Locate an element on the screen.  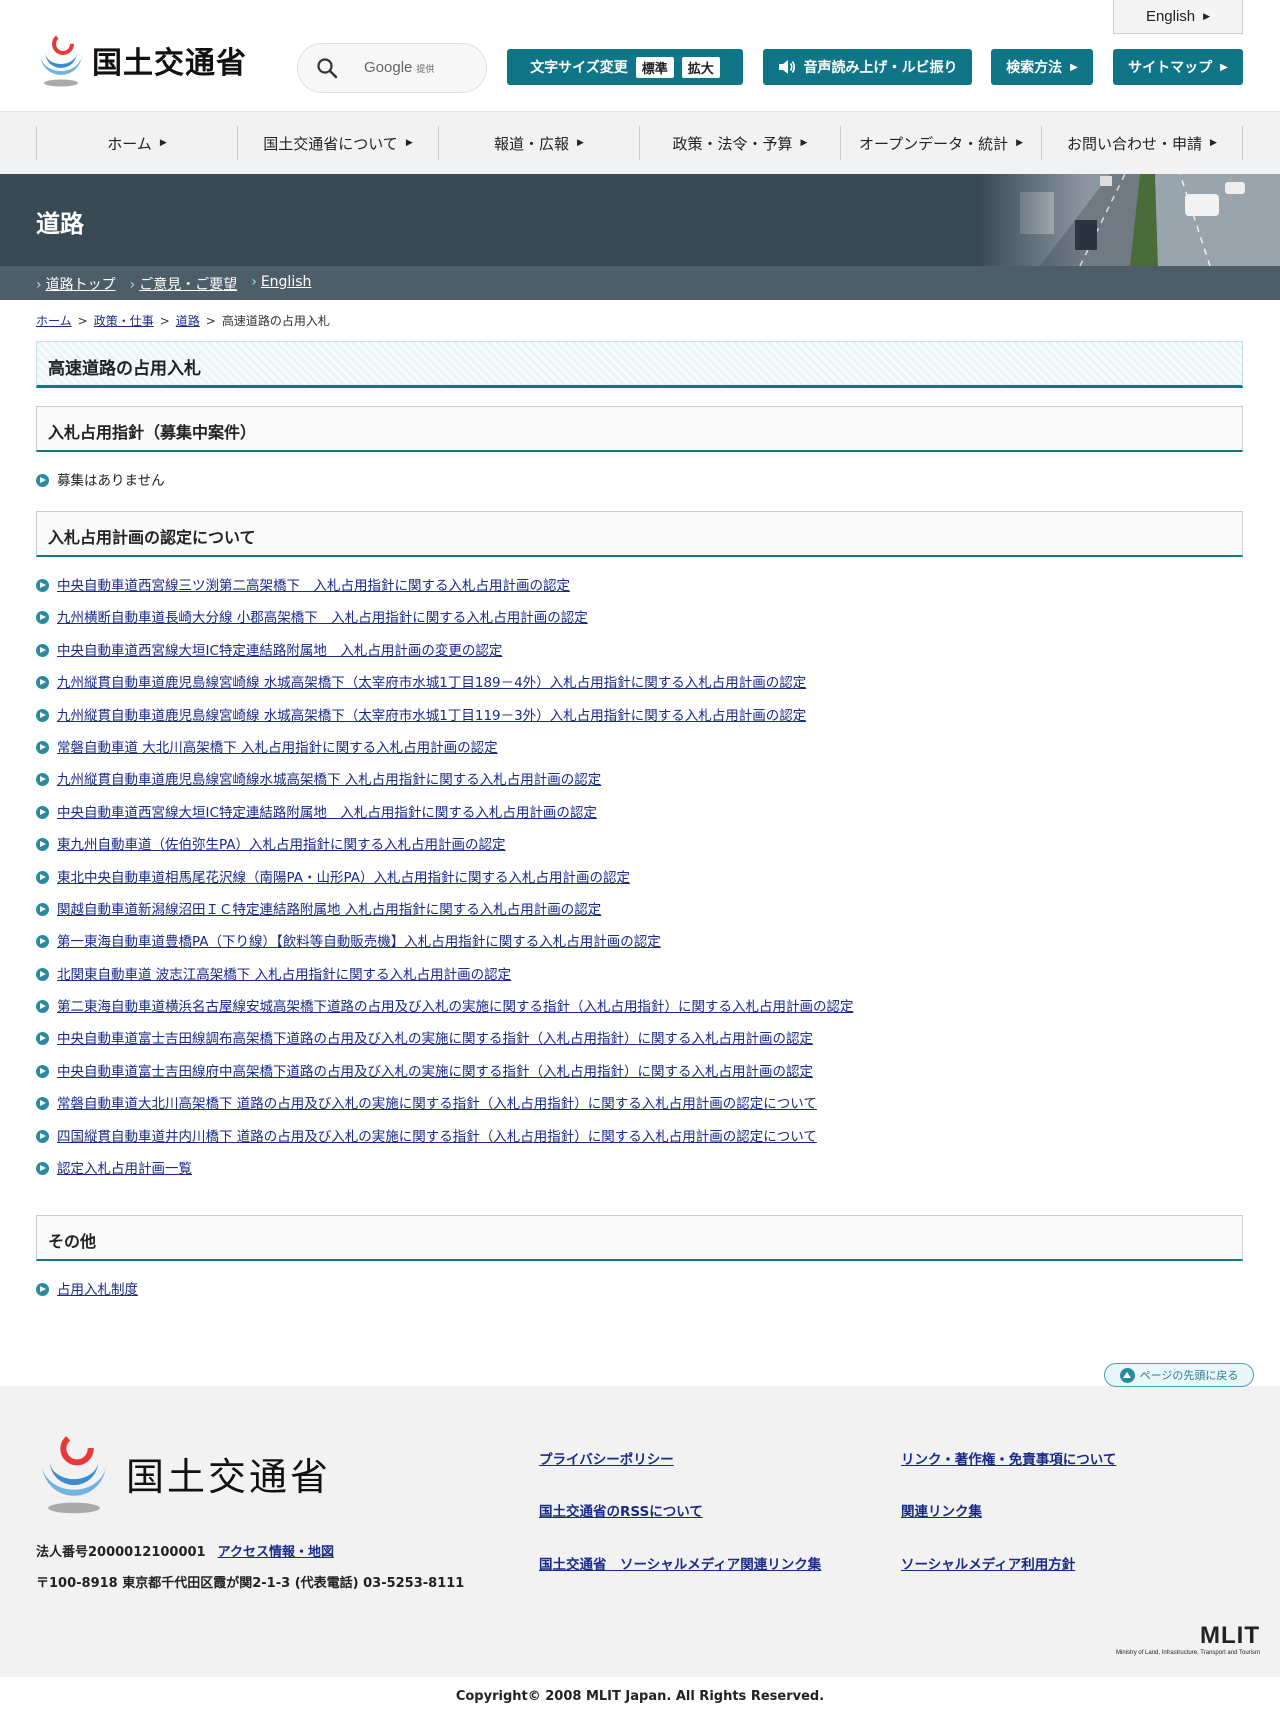
font-size-control: 文字サイズ変更 標準 拡大 is located at coordinates (625, 67).